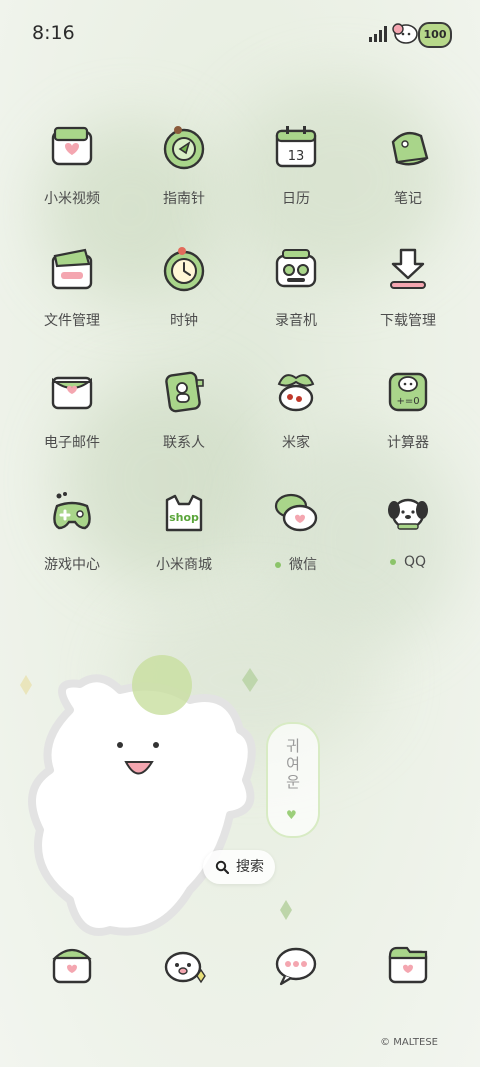 This screenshot has height=1067, width=480. Describe the element at coordinates (296, 512) in the screenshot. I see `wechat-icon` at that location.